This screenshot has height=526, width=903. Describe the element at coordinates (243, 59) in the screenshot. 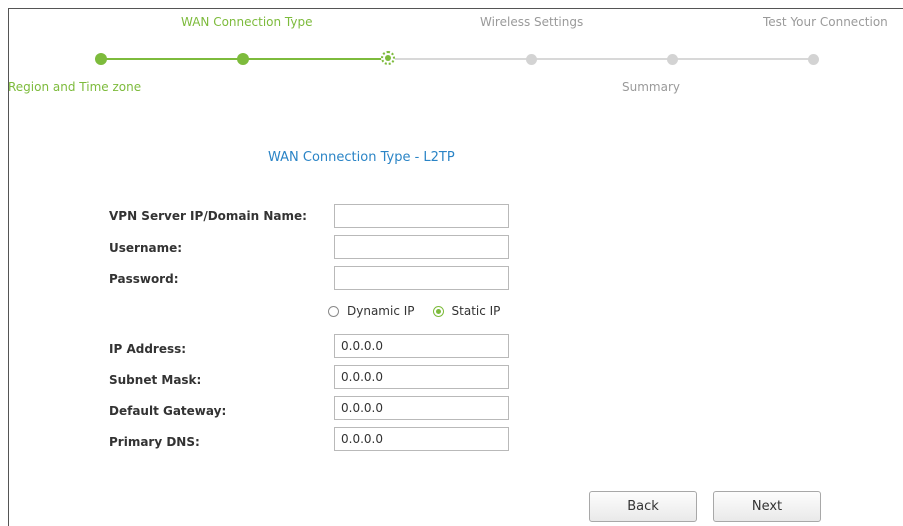

I see `step-dot-wan-type` at that location.